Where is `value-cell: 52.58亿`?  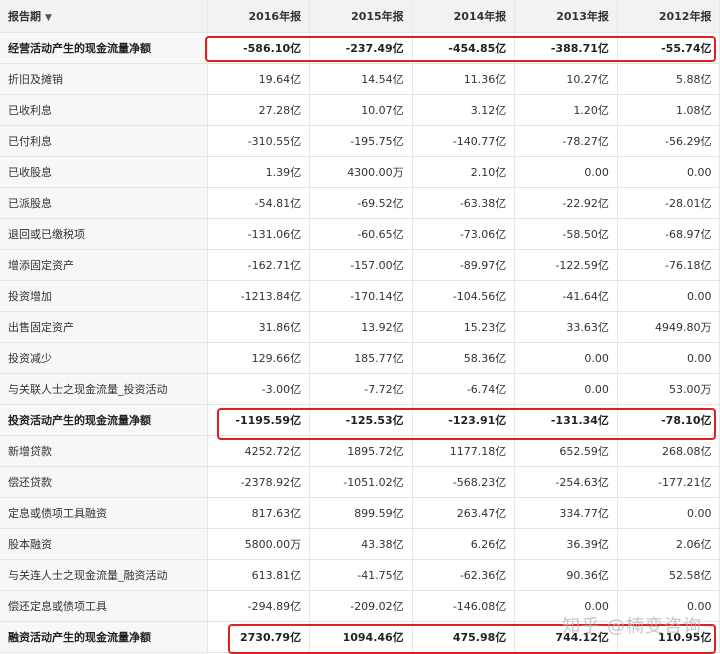 value-cell: 52.58亿 is located at coordinates (668, 575).